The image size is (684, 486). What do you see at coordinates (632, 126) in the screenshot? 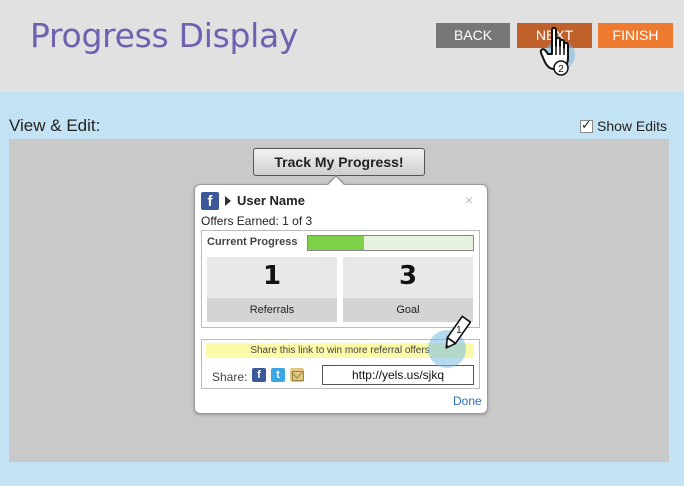
I see `show-edits-label: Show Edits` at bounding box center [632, 126].